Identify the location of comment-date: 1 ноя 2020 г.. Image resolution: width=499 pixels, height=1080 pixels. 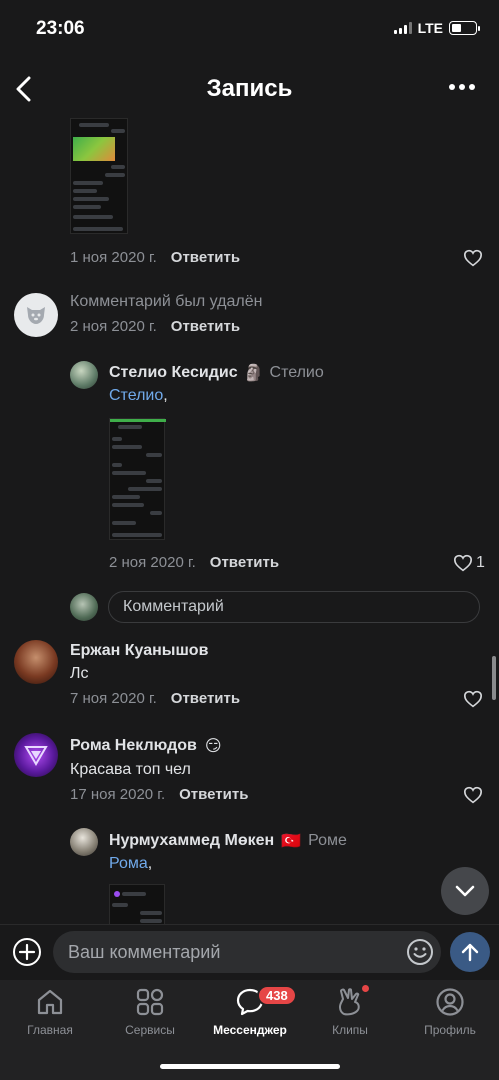
(113, 257).